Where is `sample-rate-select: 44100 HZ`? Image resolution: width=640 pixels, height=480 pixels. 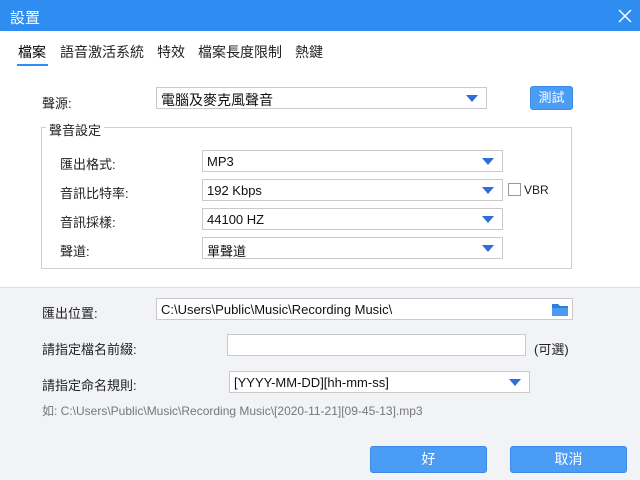
sample-rate-select: 44100 HZ is located at coordinates (352, 219).